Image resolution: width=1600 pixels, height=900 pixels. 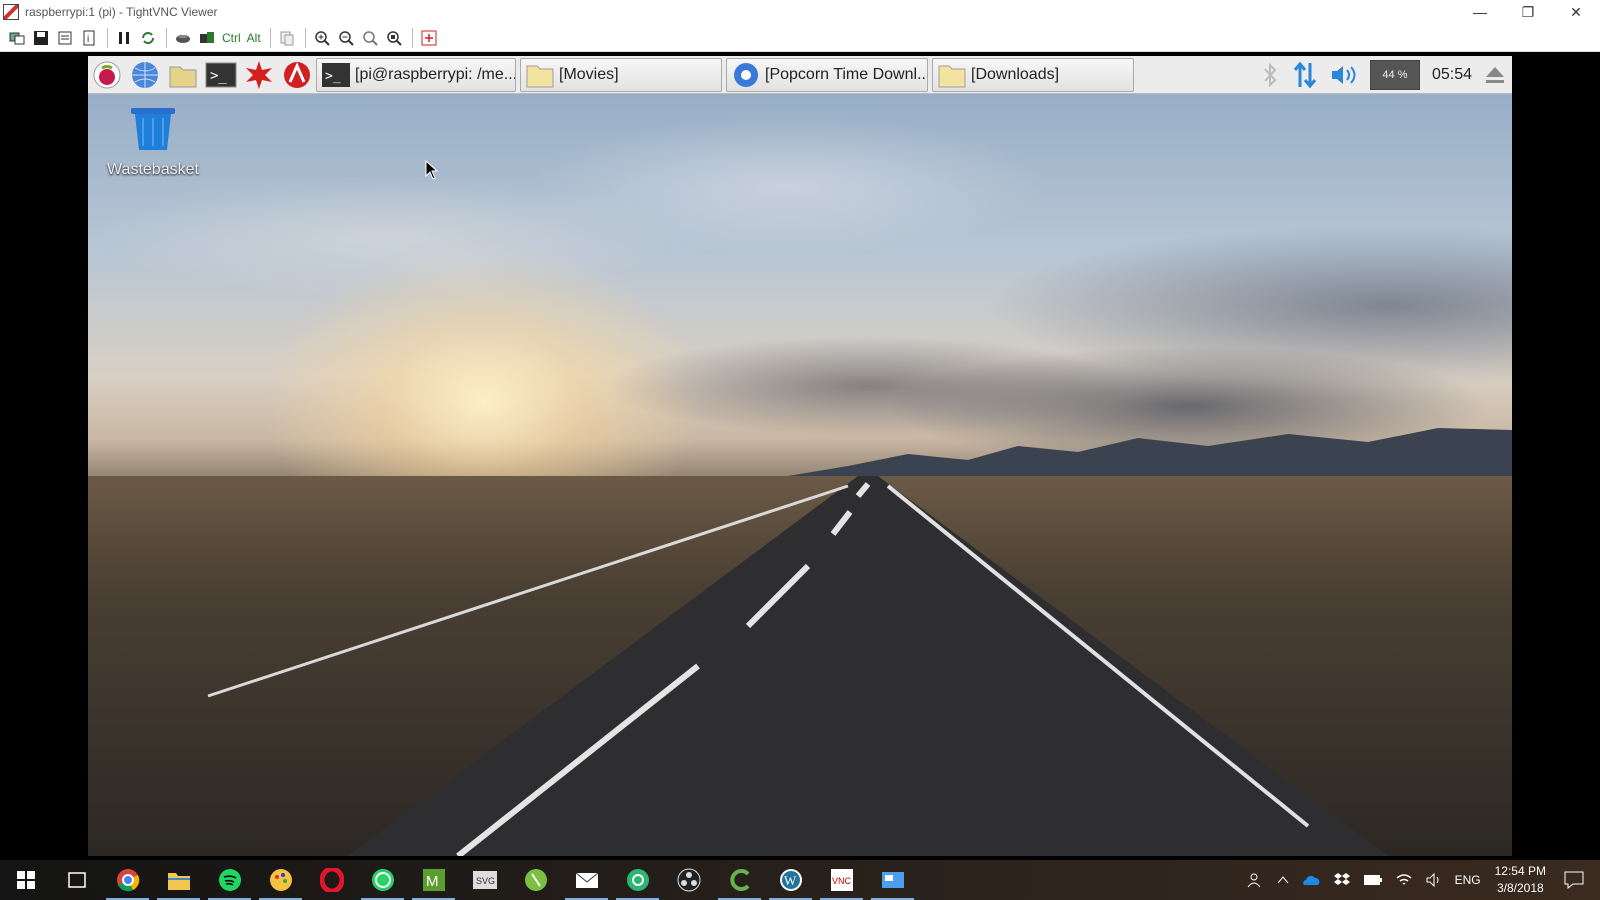 What do you see at coordinates (382, 880) in the screenshot?
I see `whatsapp-icon` at bounding box center [382, 880].